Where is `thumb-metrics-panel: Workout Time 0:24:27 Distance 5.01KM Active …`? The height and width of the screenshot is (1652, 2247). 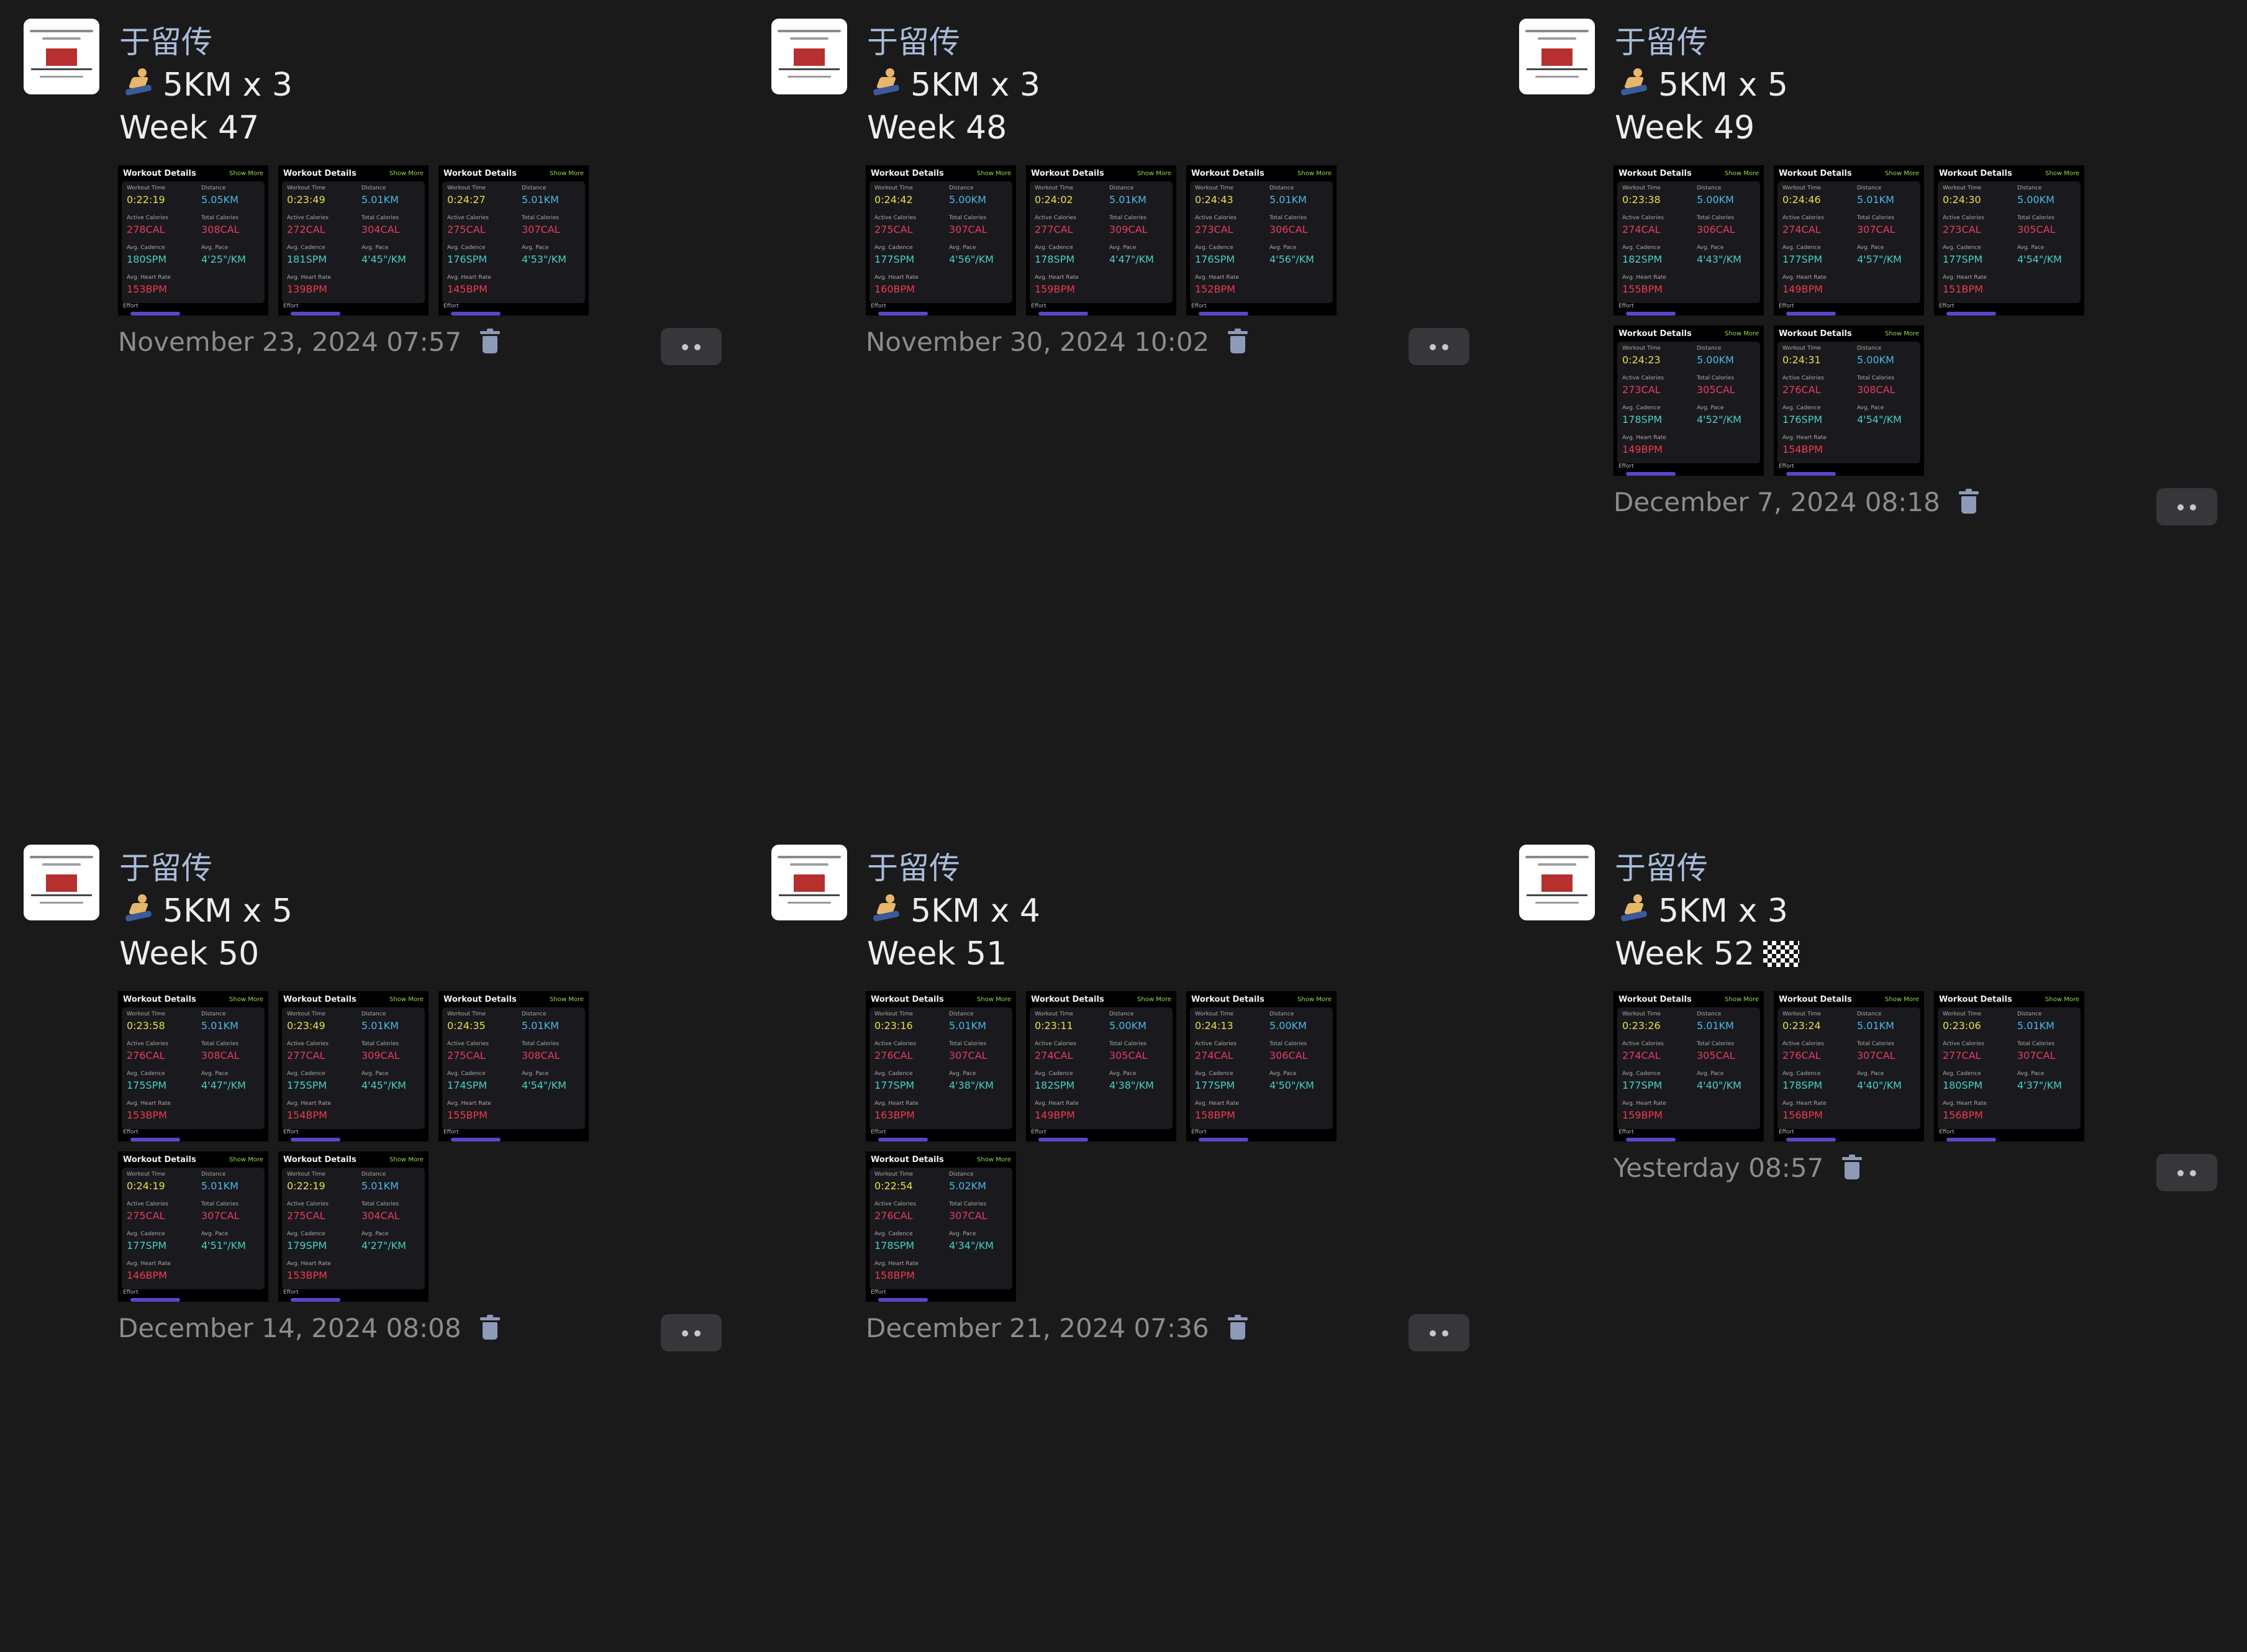
thumb-metrics-panel: Workout Time 0:24:27 Distance 5.01KM Active … is located at coordinates (513, 242).